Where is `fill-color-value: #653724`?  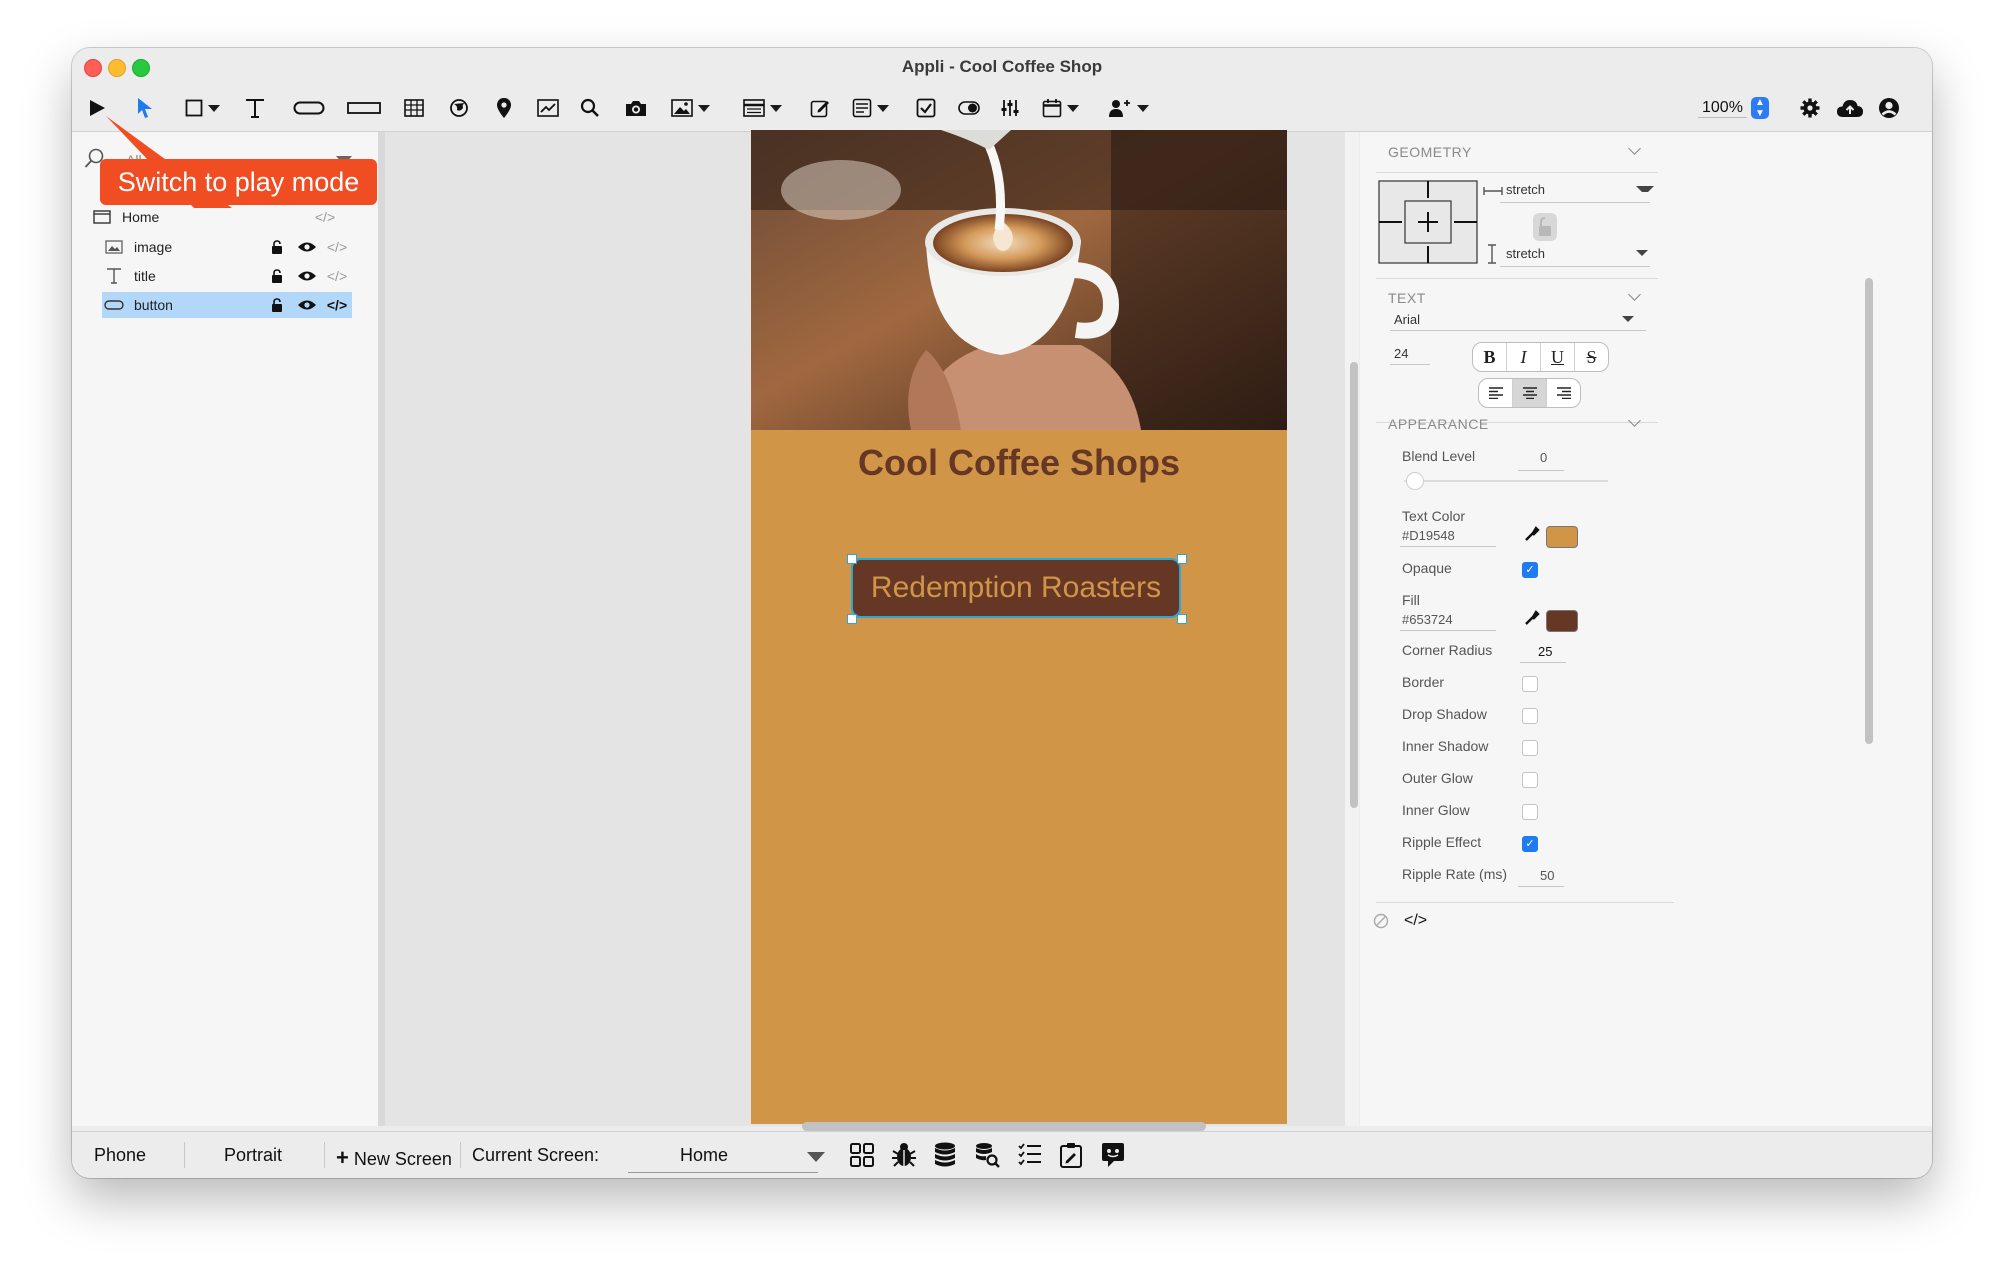
fill-color-value: #653724 is located at coordinates (1427, 619).